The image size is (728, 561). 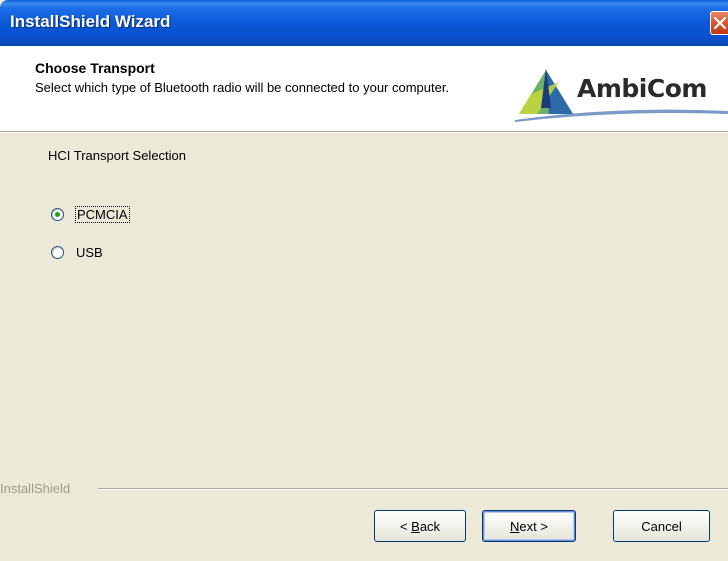 I want to click on next-button: Next >, so click(x=529, y=526).